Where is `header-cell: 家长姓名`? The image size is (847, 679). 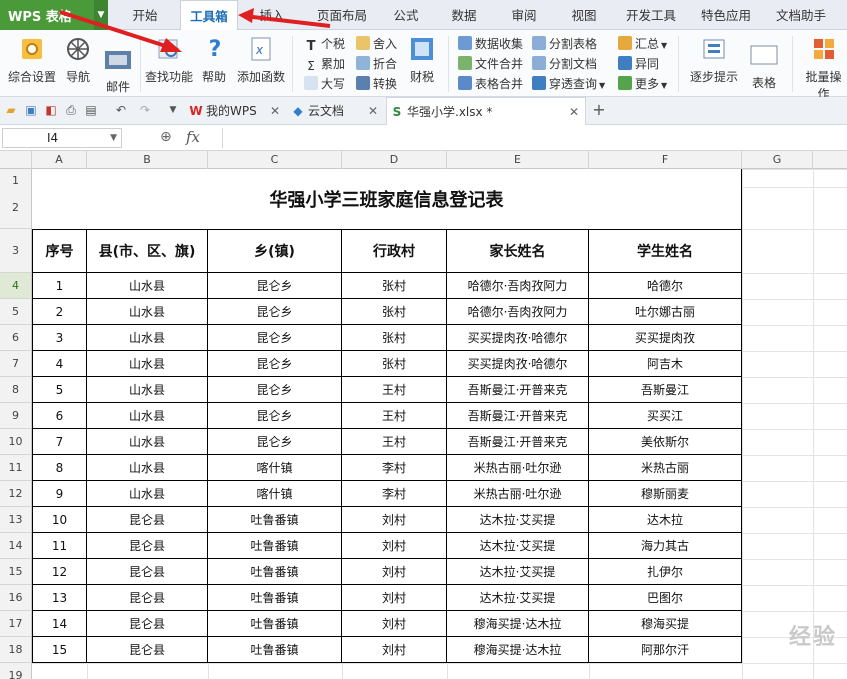 header-cell: 家长姓名 is located at coordinates (518, 251).